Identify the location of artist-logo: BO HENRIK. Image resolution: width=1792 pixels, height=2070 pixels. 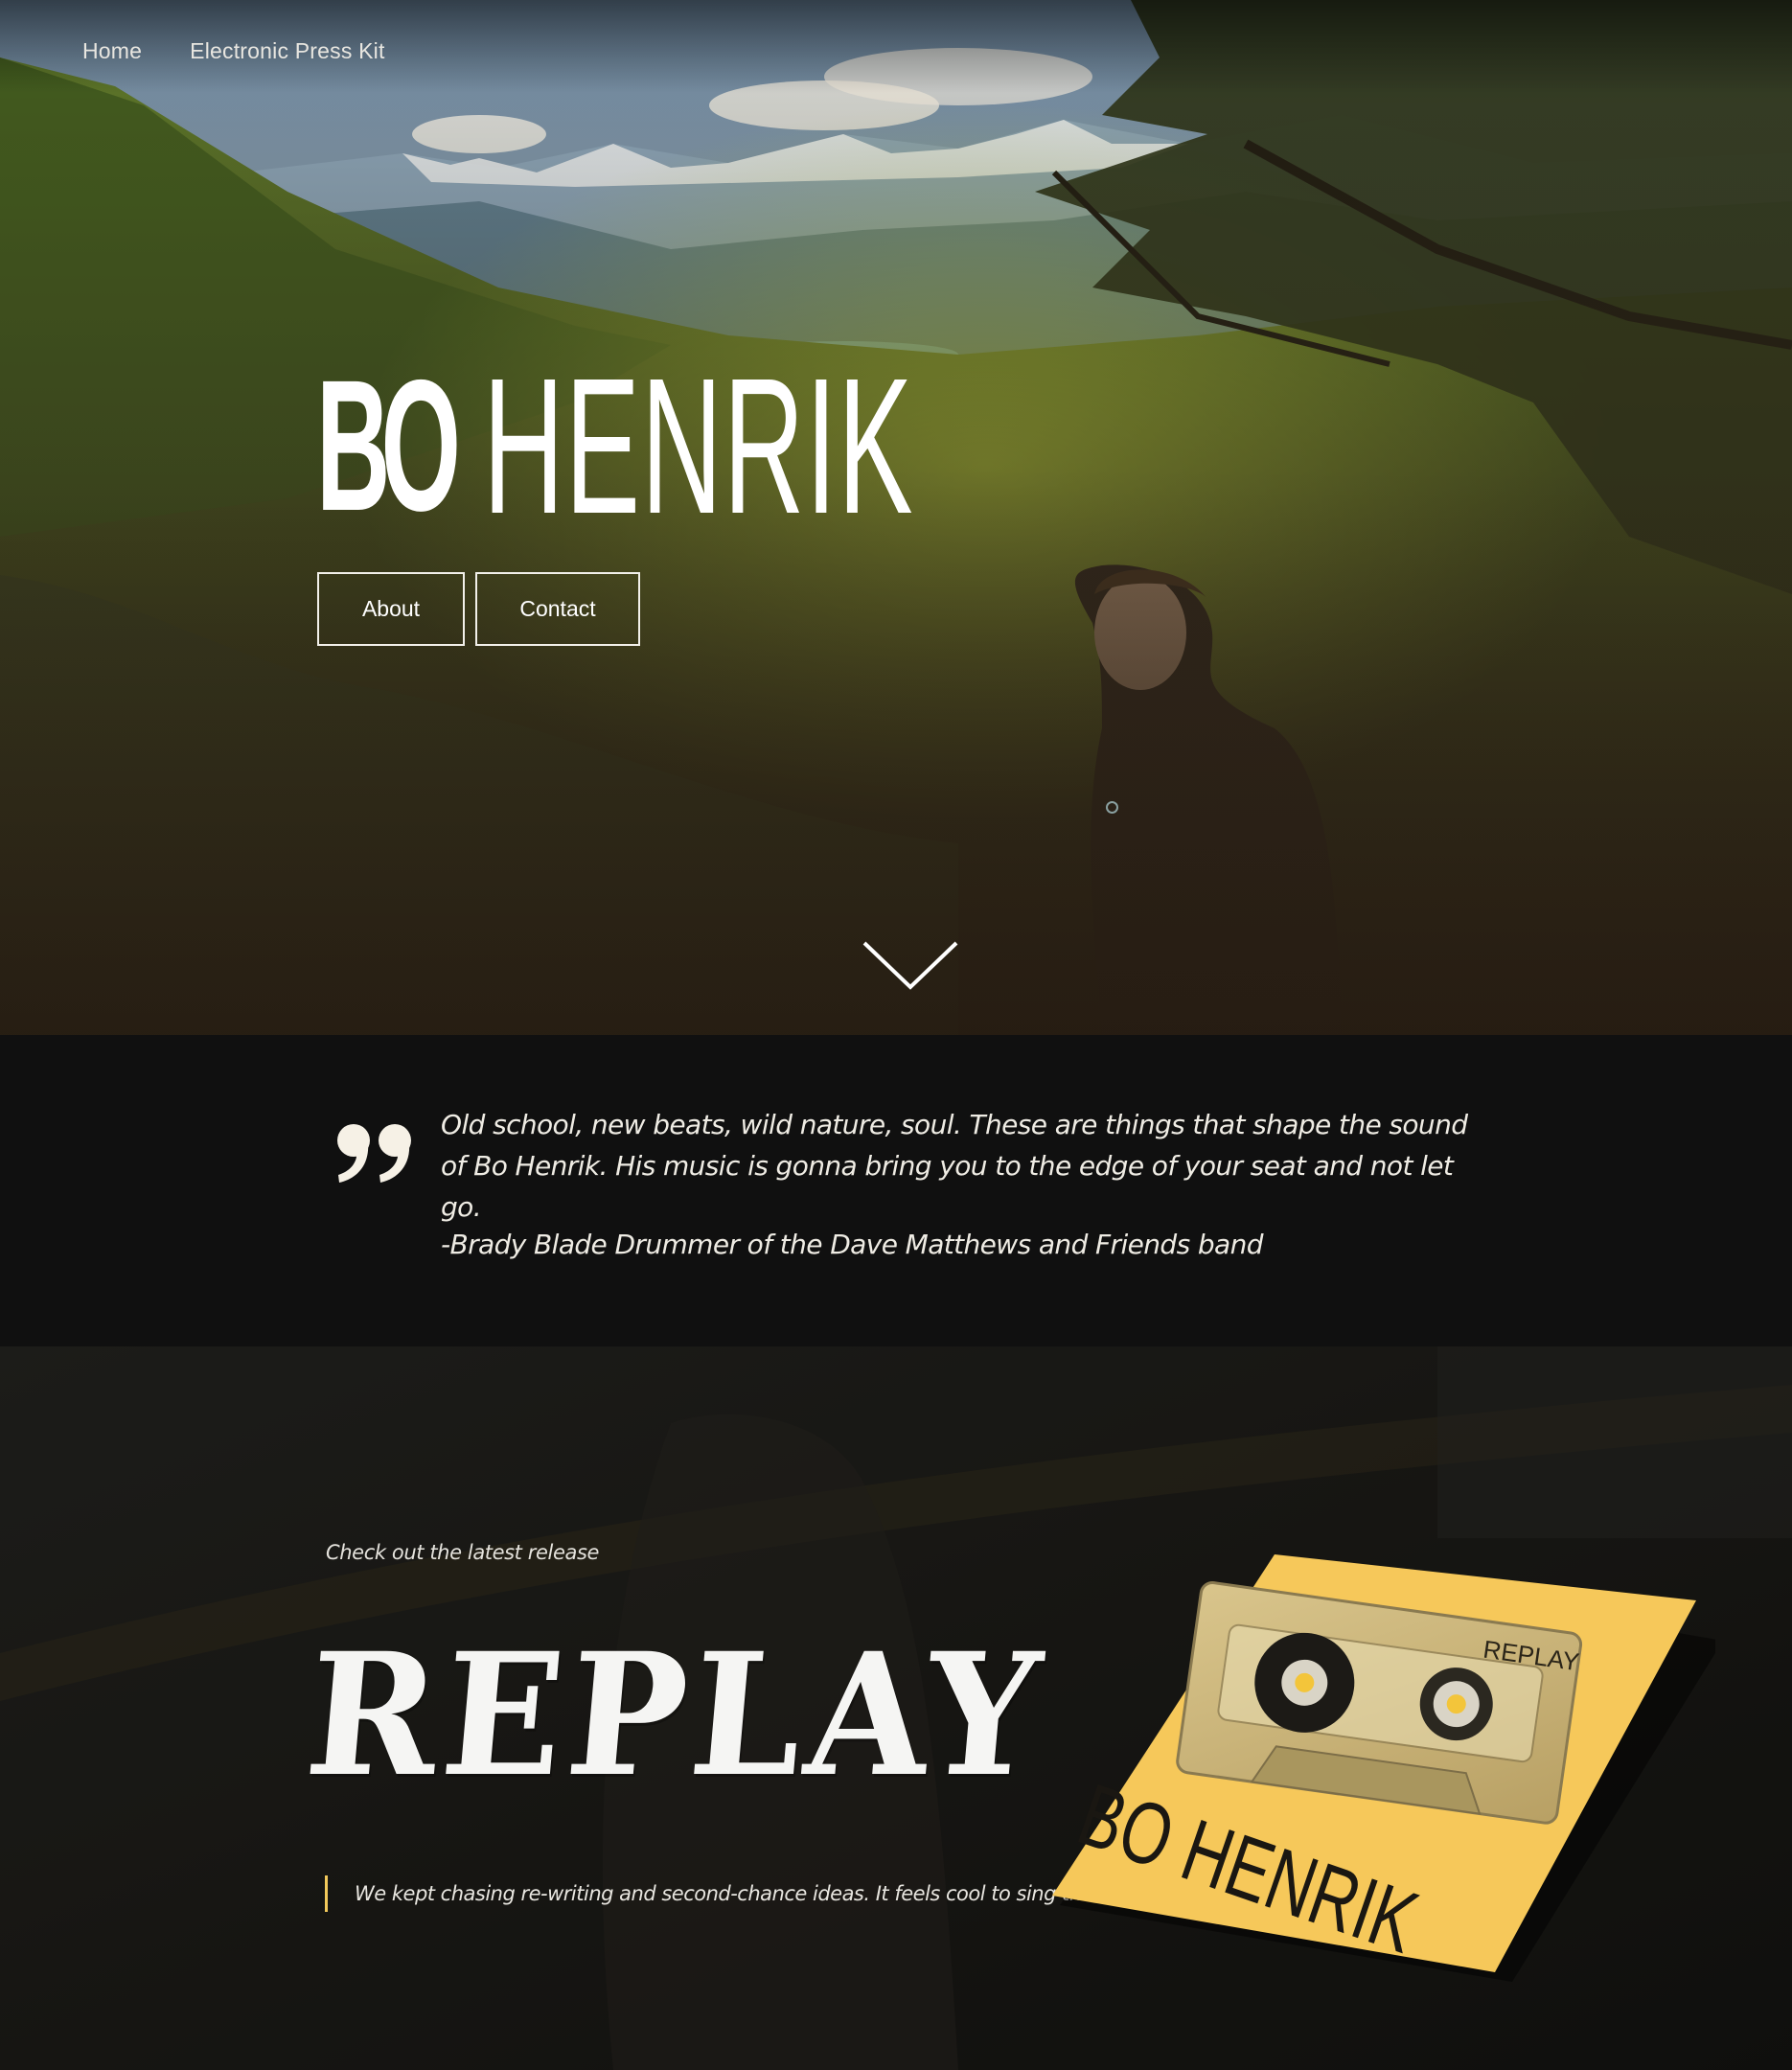
(771, 445).